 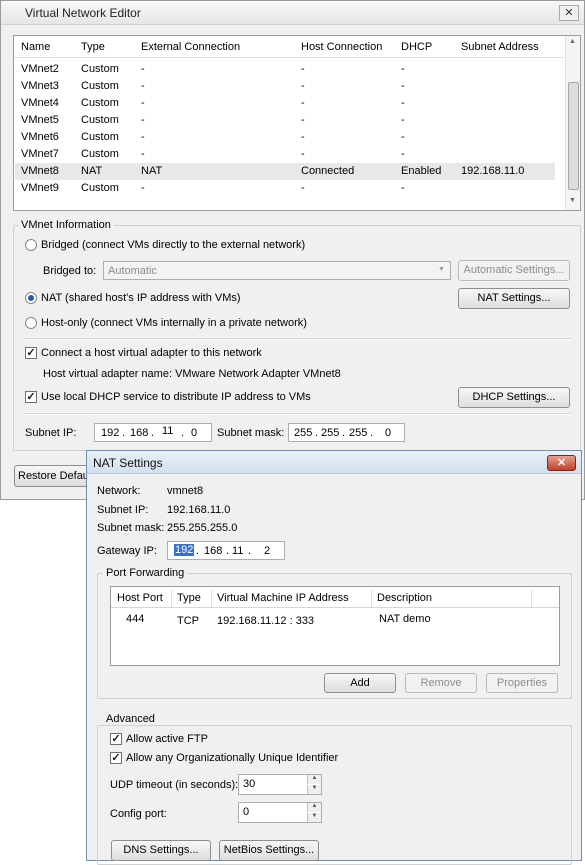 What do you see at coordinates (40, 154) in the screenshot?
I see `row-name: VMnet7` at bounding box center [40, 154].